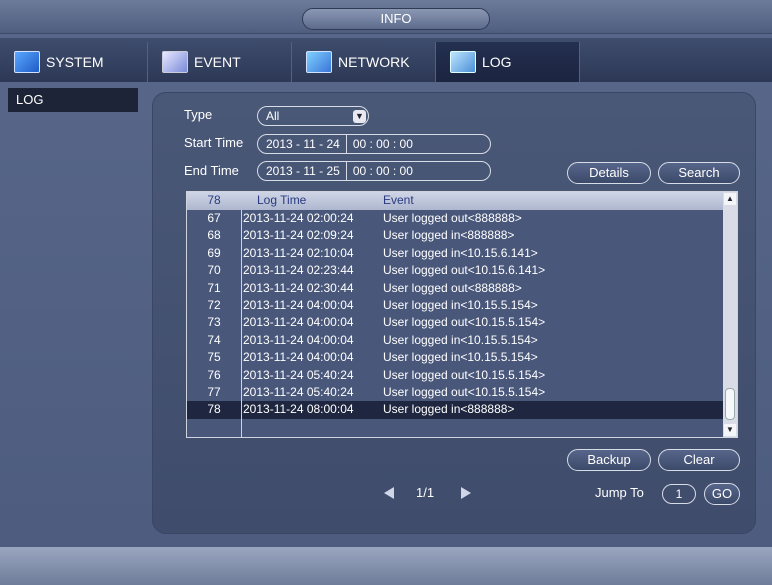  What do you see at coordinates (214, 304) in the screenshot?
I see `row-number: 72` at bounding box center [214, 304].